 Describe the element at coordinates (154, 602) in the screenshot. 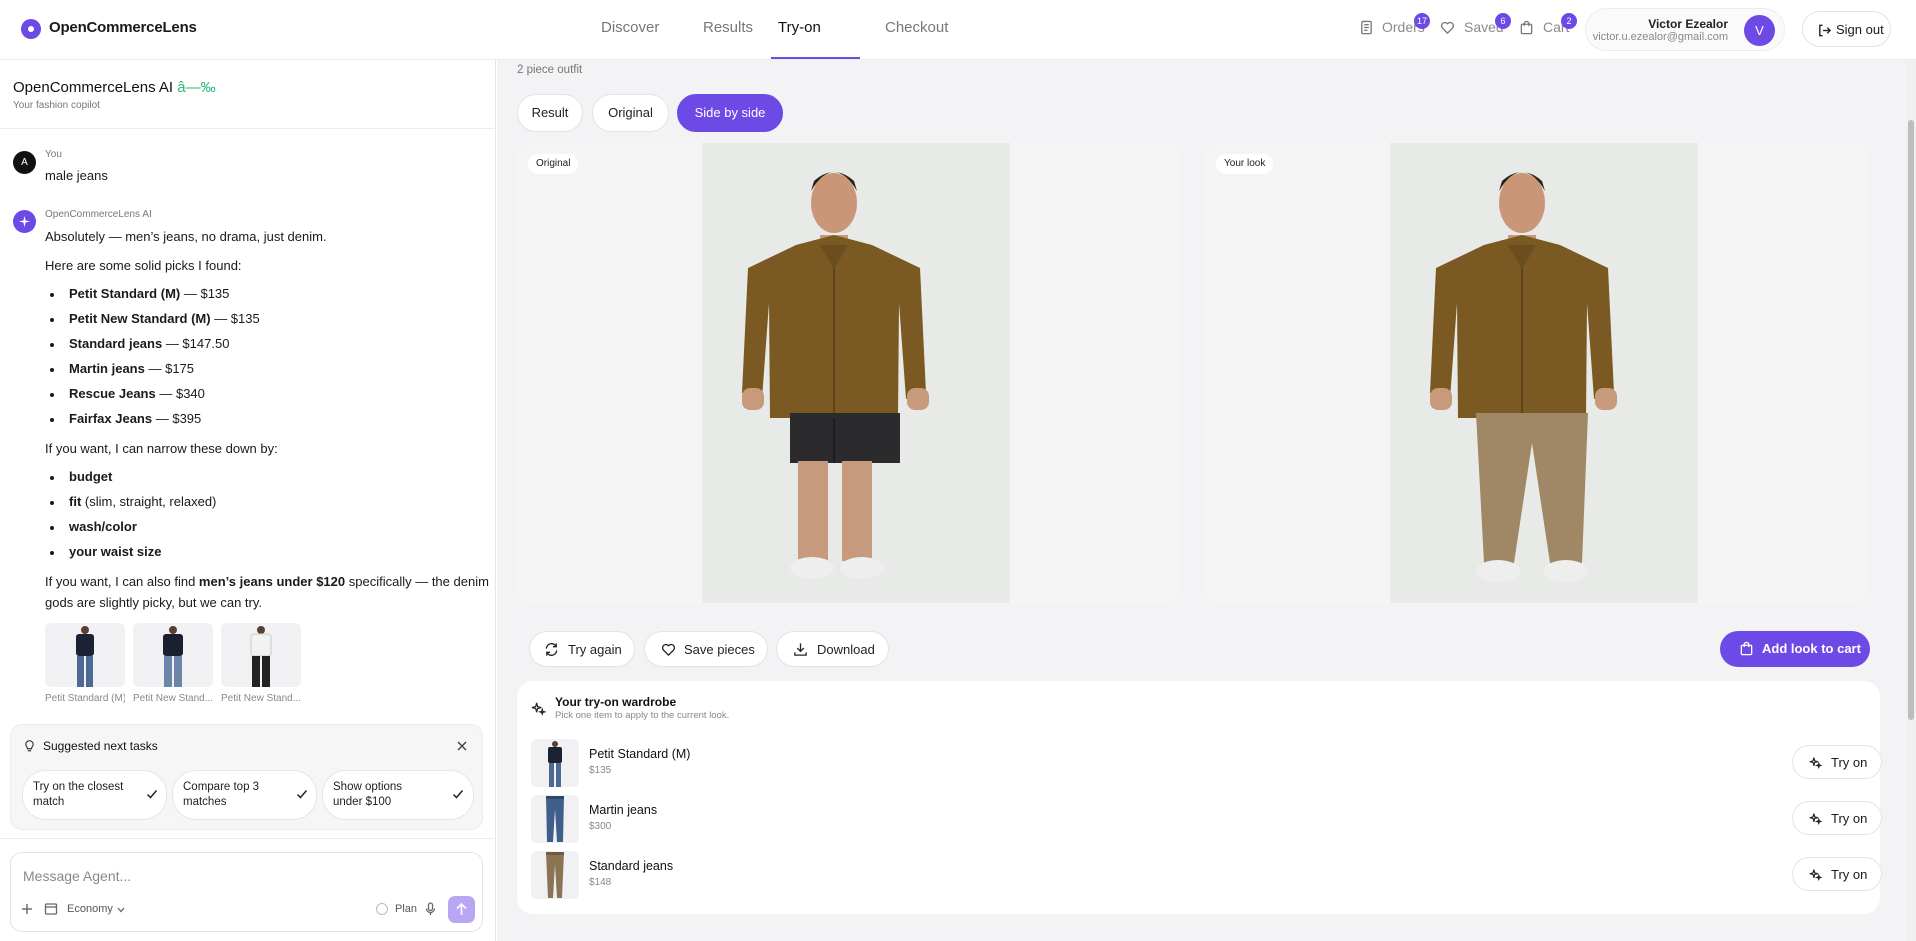

I see `ai-closing-text-2: gods are slightly picky, but we can try.` at that location.